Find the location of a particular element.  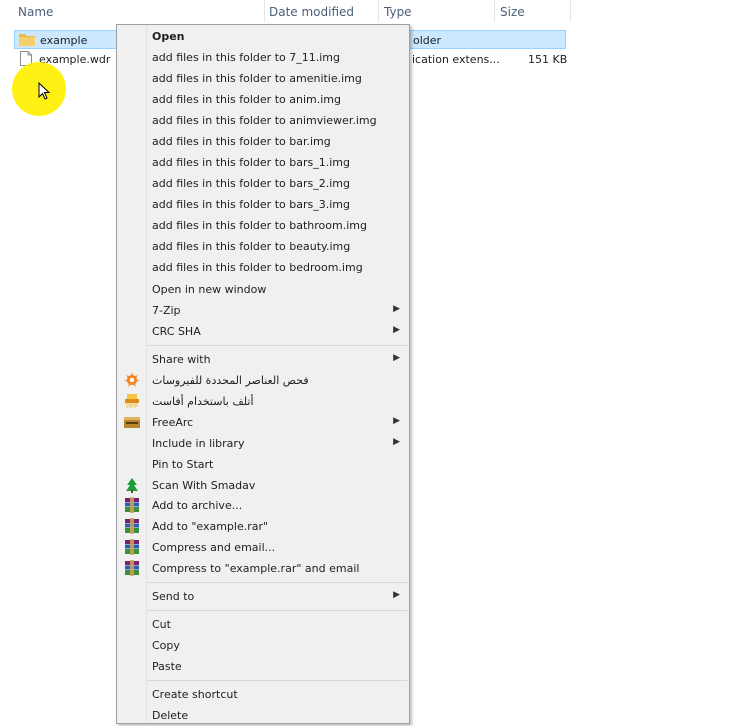

menu-item-crc-sha: CRC SHA ▶ is located at coordinates (263, 331).